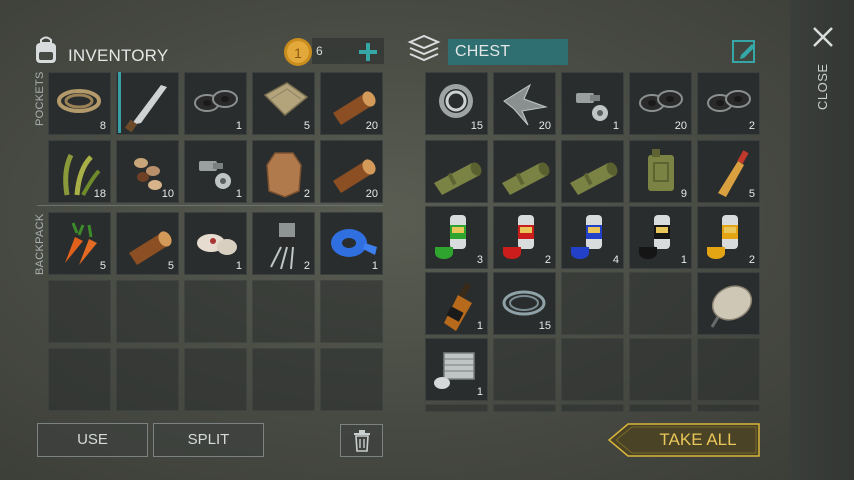 The image size is (854, 480). I want to click on chest-title: CHEST, so click(483, 51).